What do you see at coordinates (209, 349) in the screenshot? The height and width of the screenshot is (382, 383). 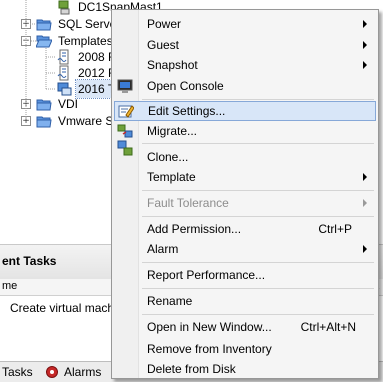 I see `menu-item-label: Remove from Inventory` at bounding box center [209, 349].